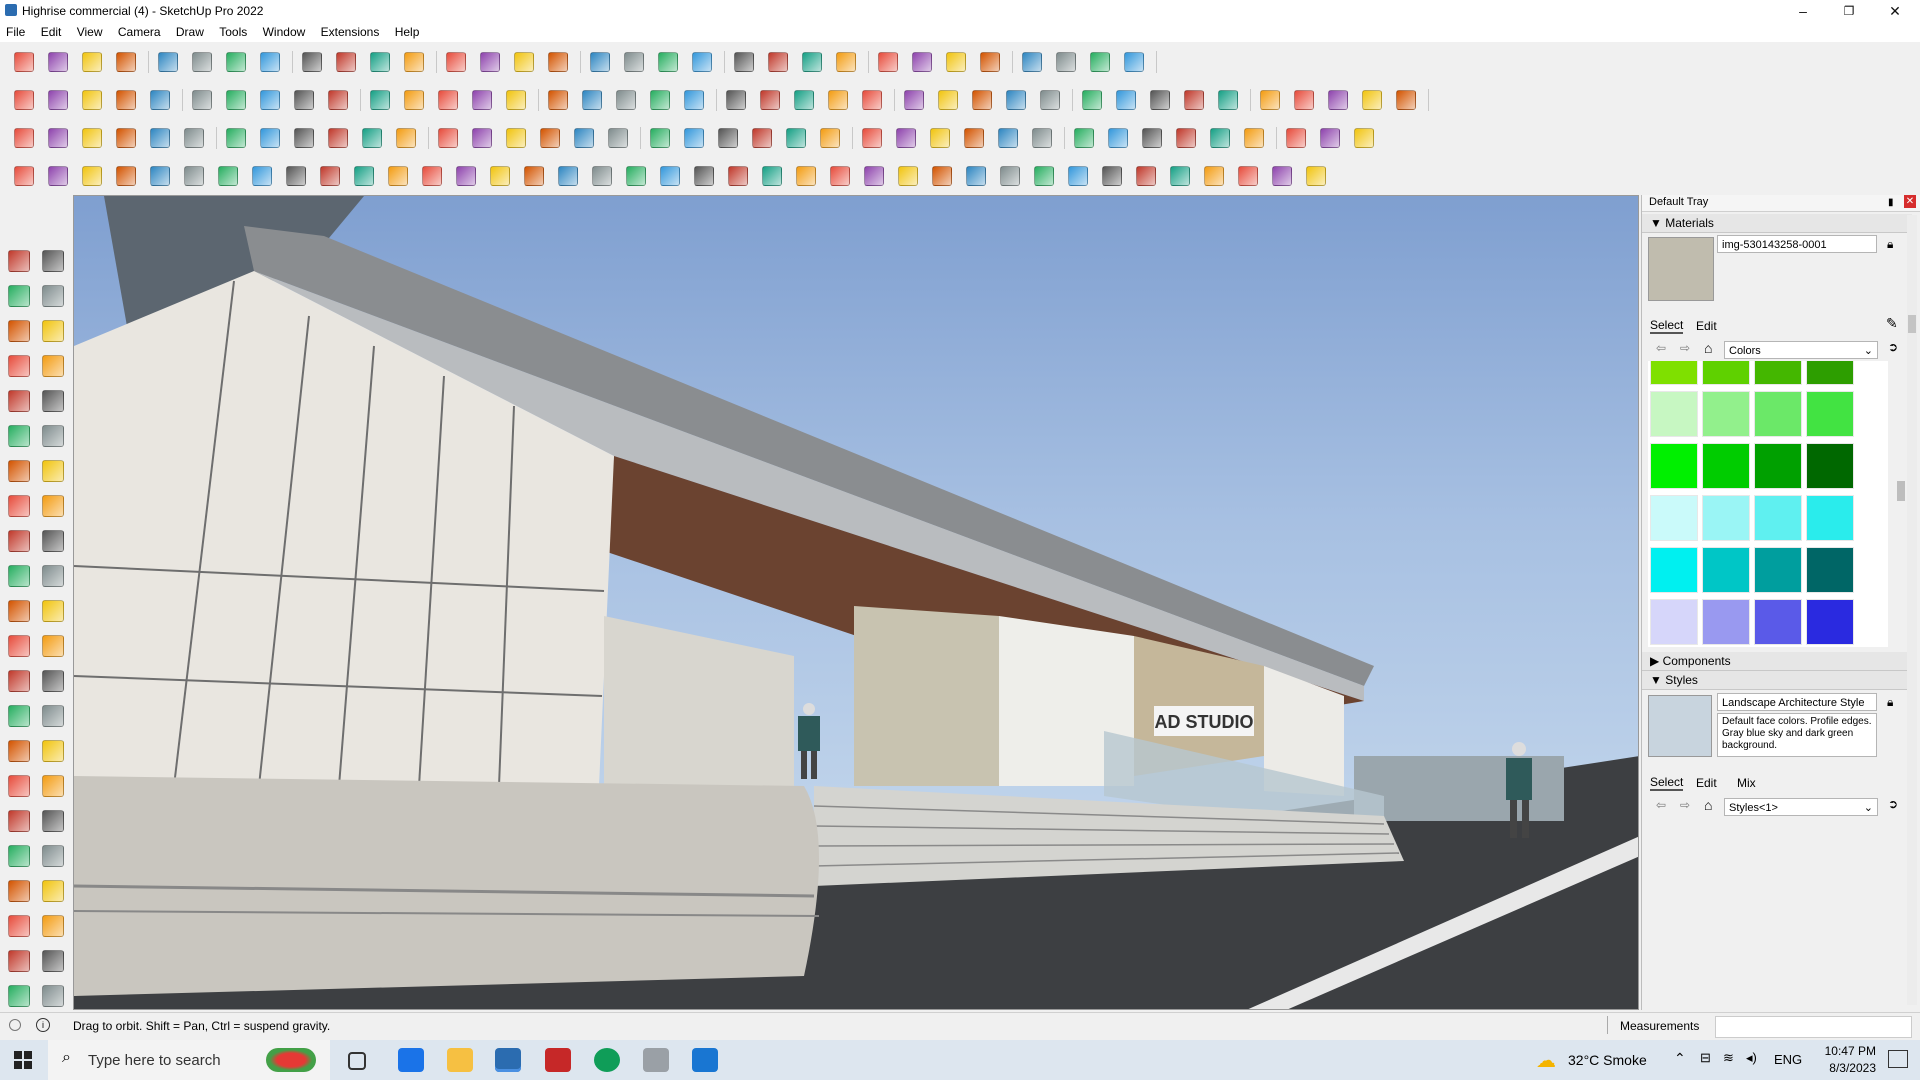 Image resolution: width=1920 pixels, height=1080 pixels. I want to click on back-arrow-icon: ⇦, so click(1661, 805).